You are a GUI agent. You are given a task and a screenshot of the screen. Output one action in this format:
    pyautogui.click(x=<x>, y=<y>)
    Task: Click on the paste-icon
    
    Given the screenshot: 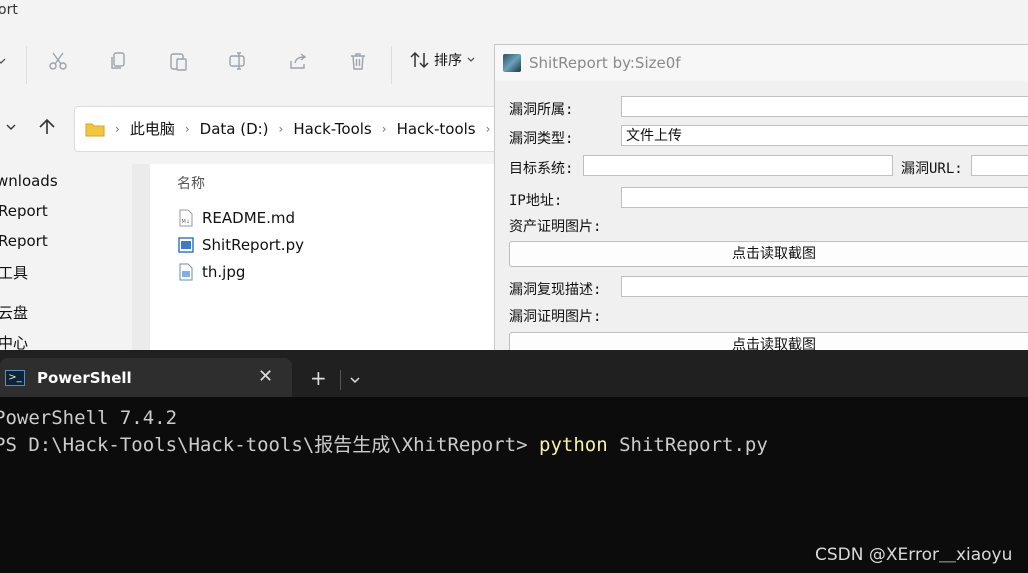 What is the action you would take?
    pyautogui.click(x=178, y=61)
    